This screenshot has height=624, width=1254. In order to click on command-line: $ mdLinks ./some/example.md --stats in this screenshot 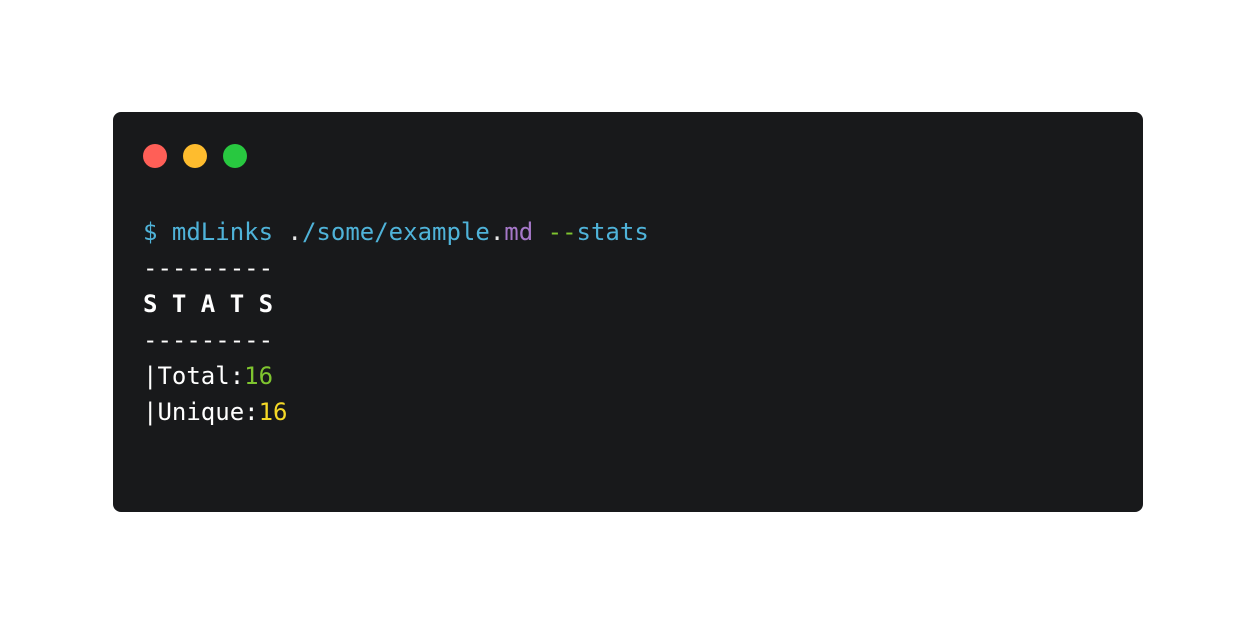, I will do `click(396, 232)`.